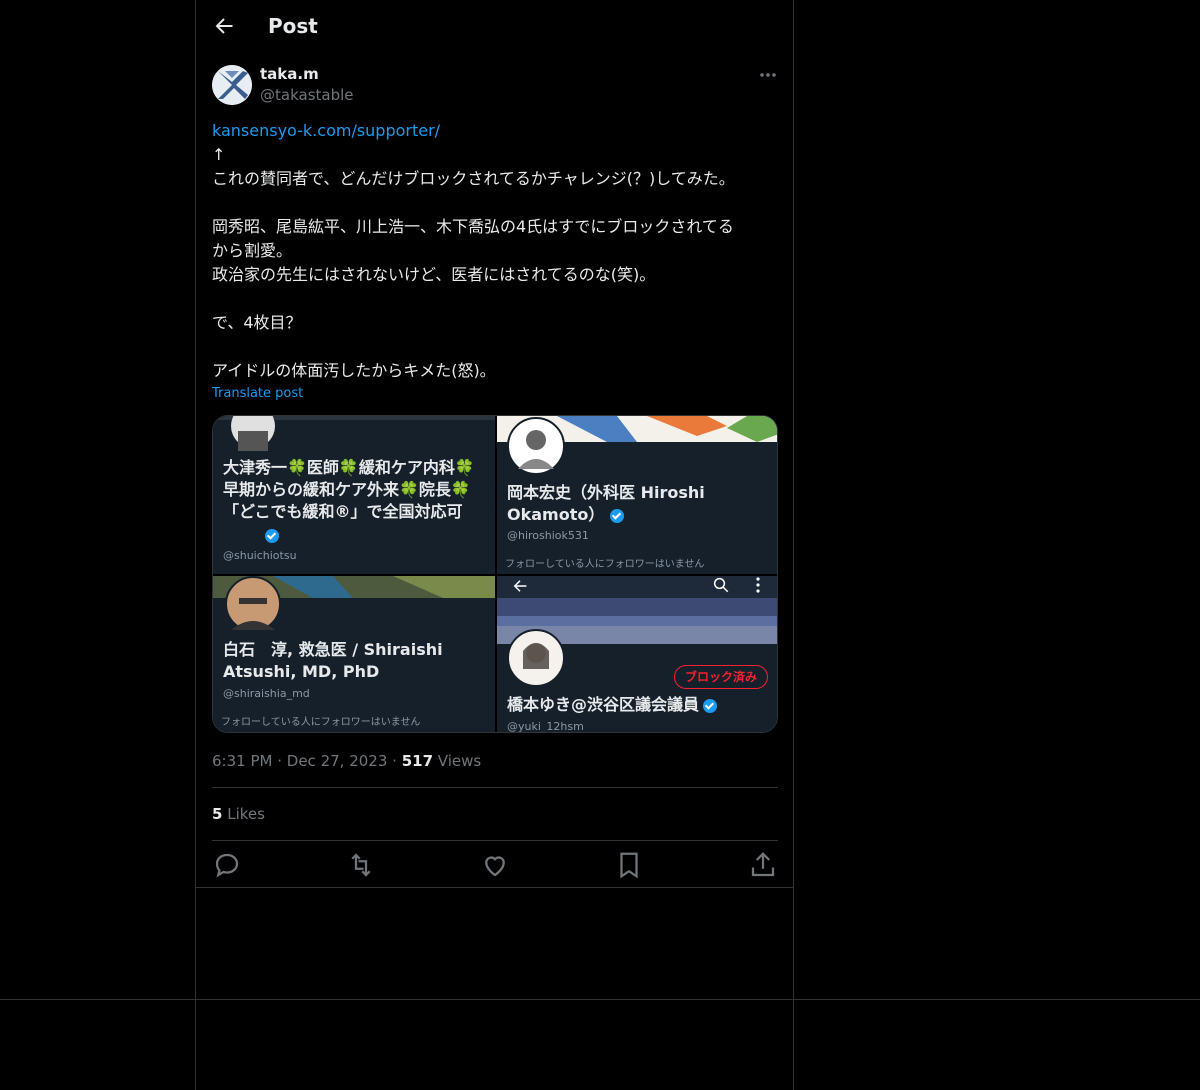 The height and width of the screenshot is (1090, 1200). Describe the element at coordinates (417, 761) in the screenshot. I see `views-count: 517` at that location.